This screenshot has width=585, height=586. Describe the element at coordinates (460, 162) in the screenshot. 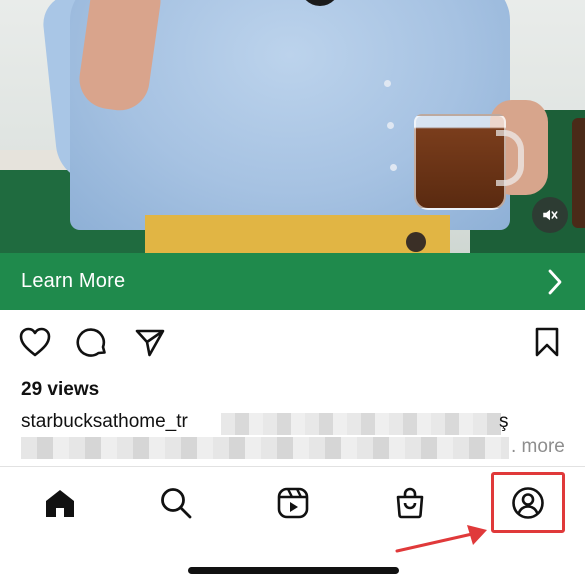

I see `video-coffee-mug` at that location.